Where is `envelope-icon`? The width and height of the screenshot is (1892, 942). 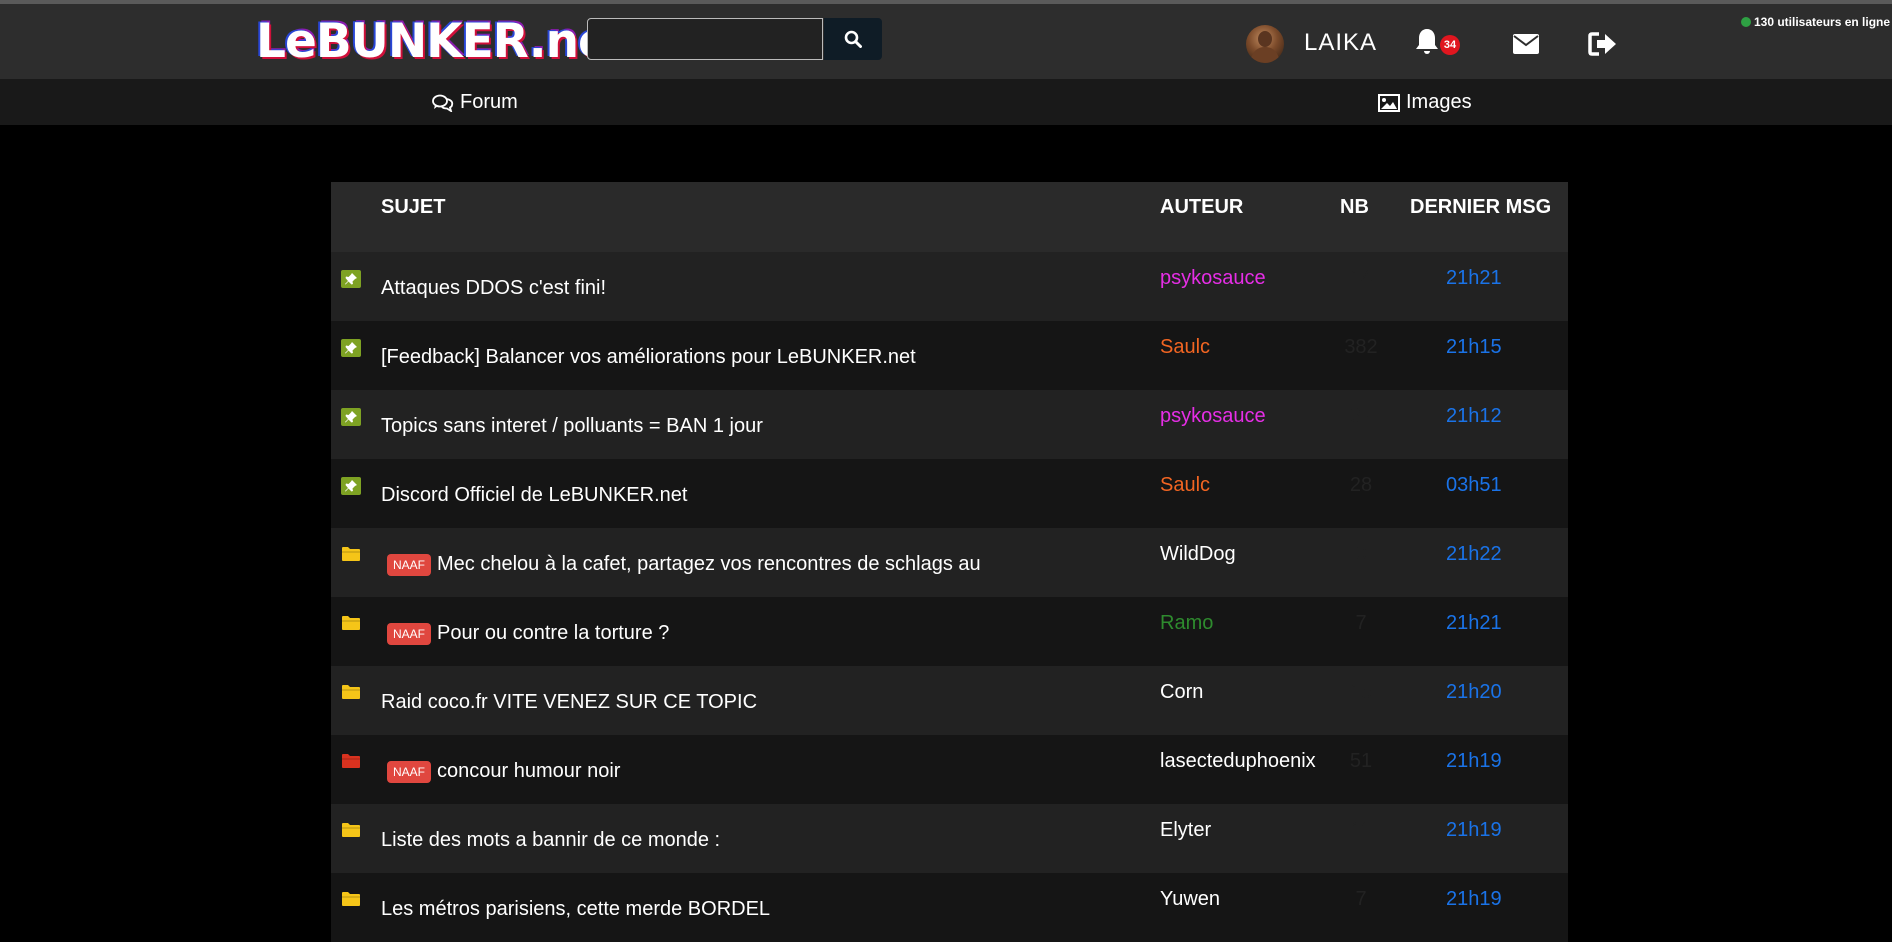 envelope-icon is located at coordinates (1526, 44).